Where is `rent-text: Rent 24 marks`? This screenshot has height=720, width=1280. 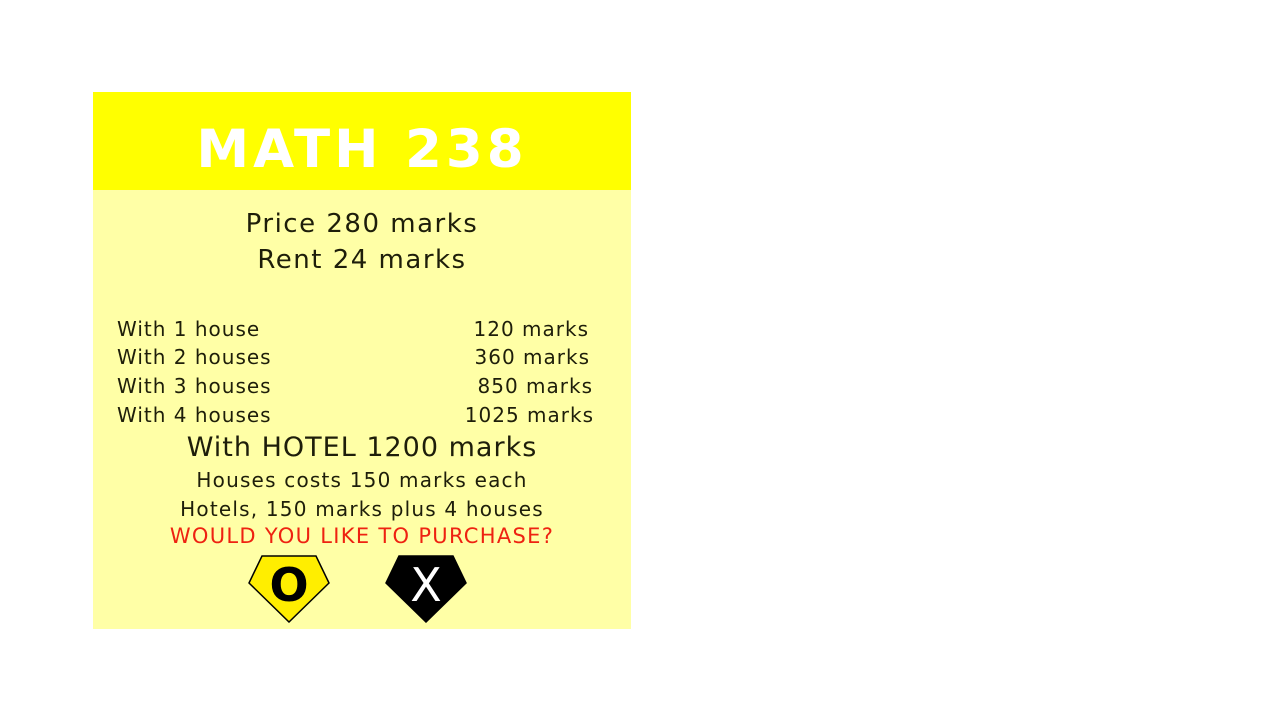 rent-text: Rent 24 marks is located at coordinates (362, 260).